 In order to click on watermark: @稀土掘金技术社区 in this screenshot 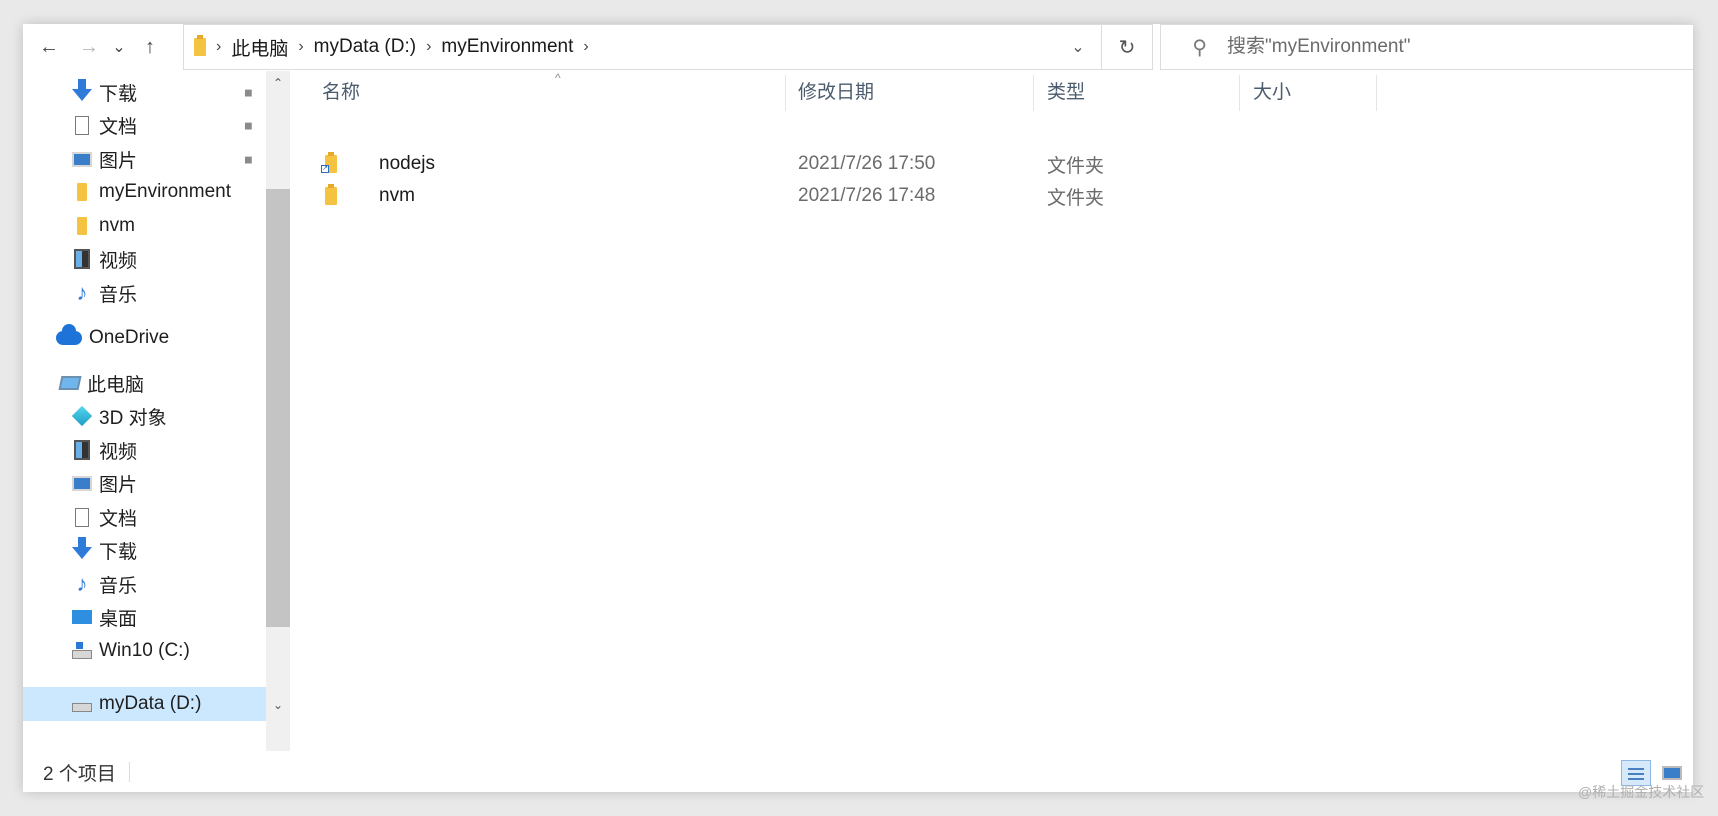, I will do `click(1641, 792)`.